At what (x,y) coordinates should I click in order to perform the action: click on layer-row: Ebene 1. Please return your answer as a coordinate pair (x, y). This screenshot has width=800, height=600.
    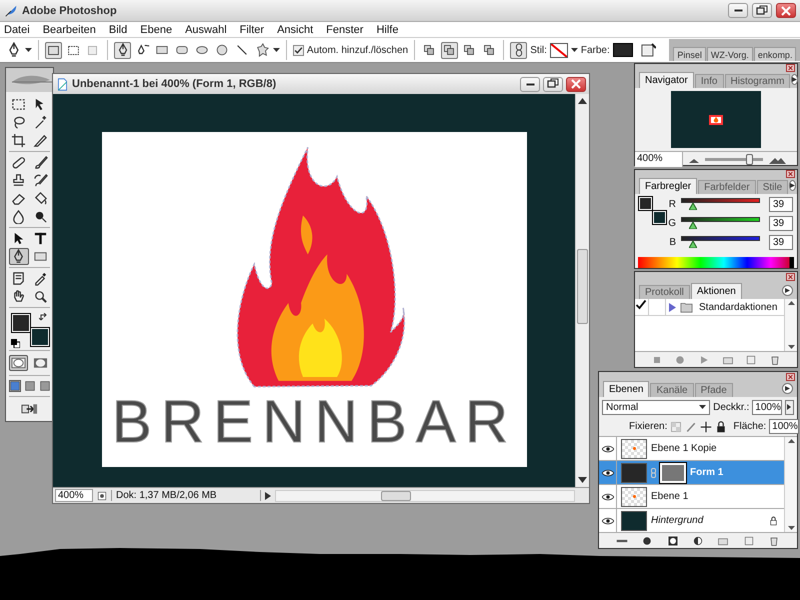
    Looking at the image, I should click on (691, 497).